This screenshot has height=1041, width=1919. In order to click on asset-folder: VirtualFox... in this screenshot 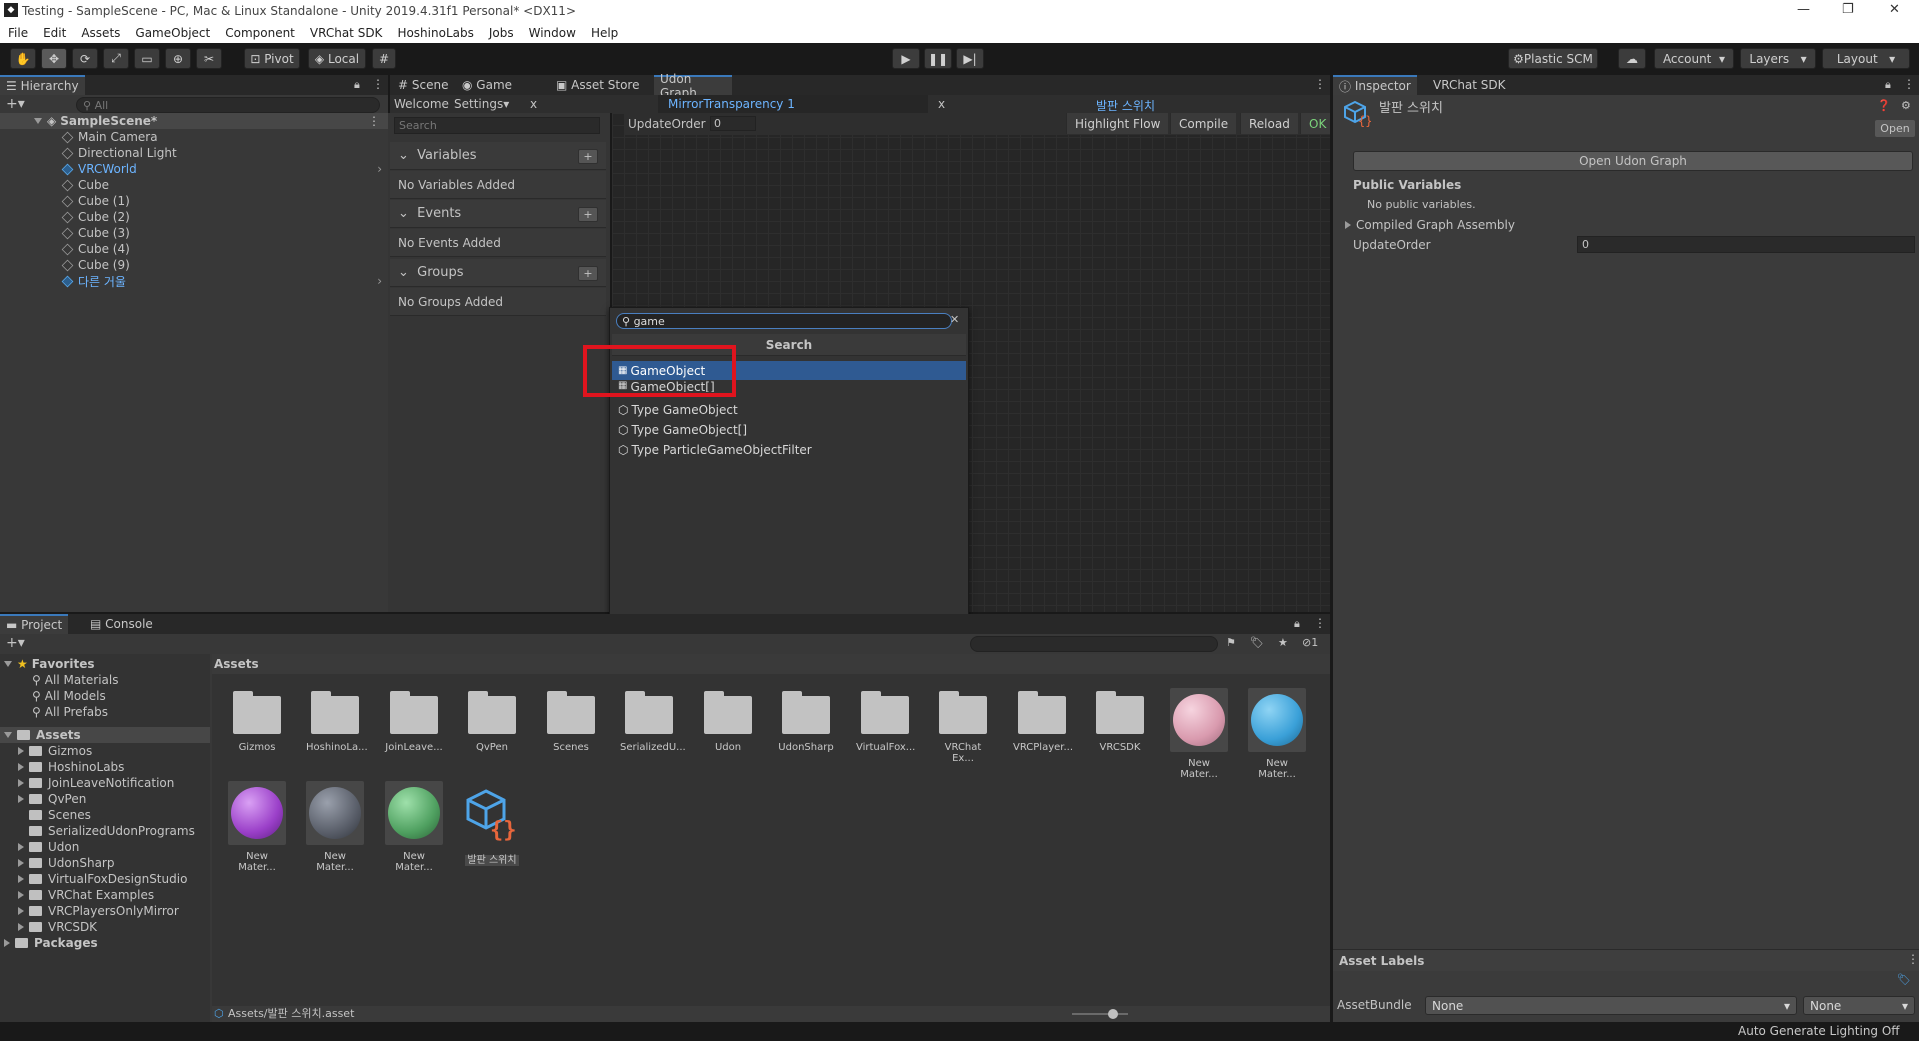, I will do `click(885, 722)`.